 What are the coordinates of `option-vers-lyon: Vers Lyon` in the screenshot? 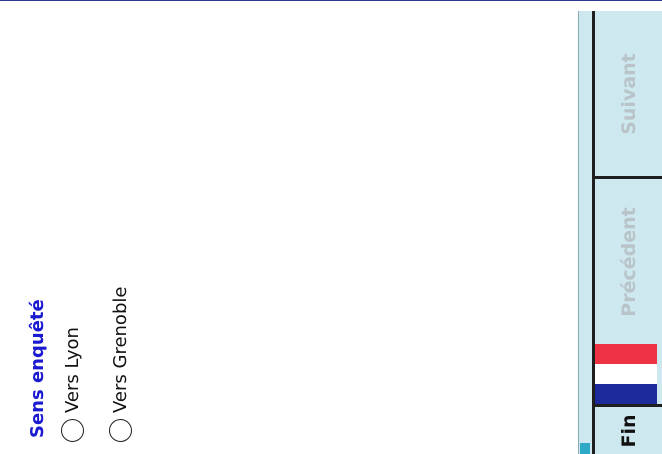 It's located at (72, 384).